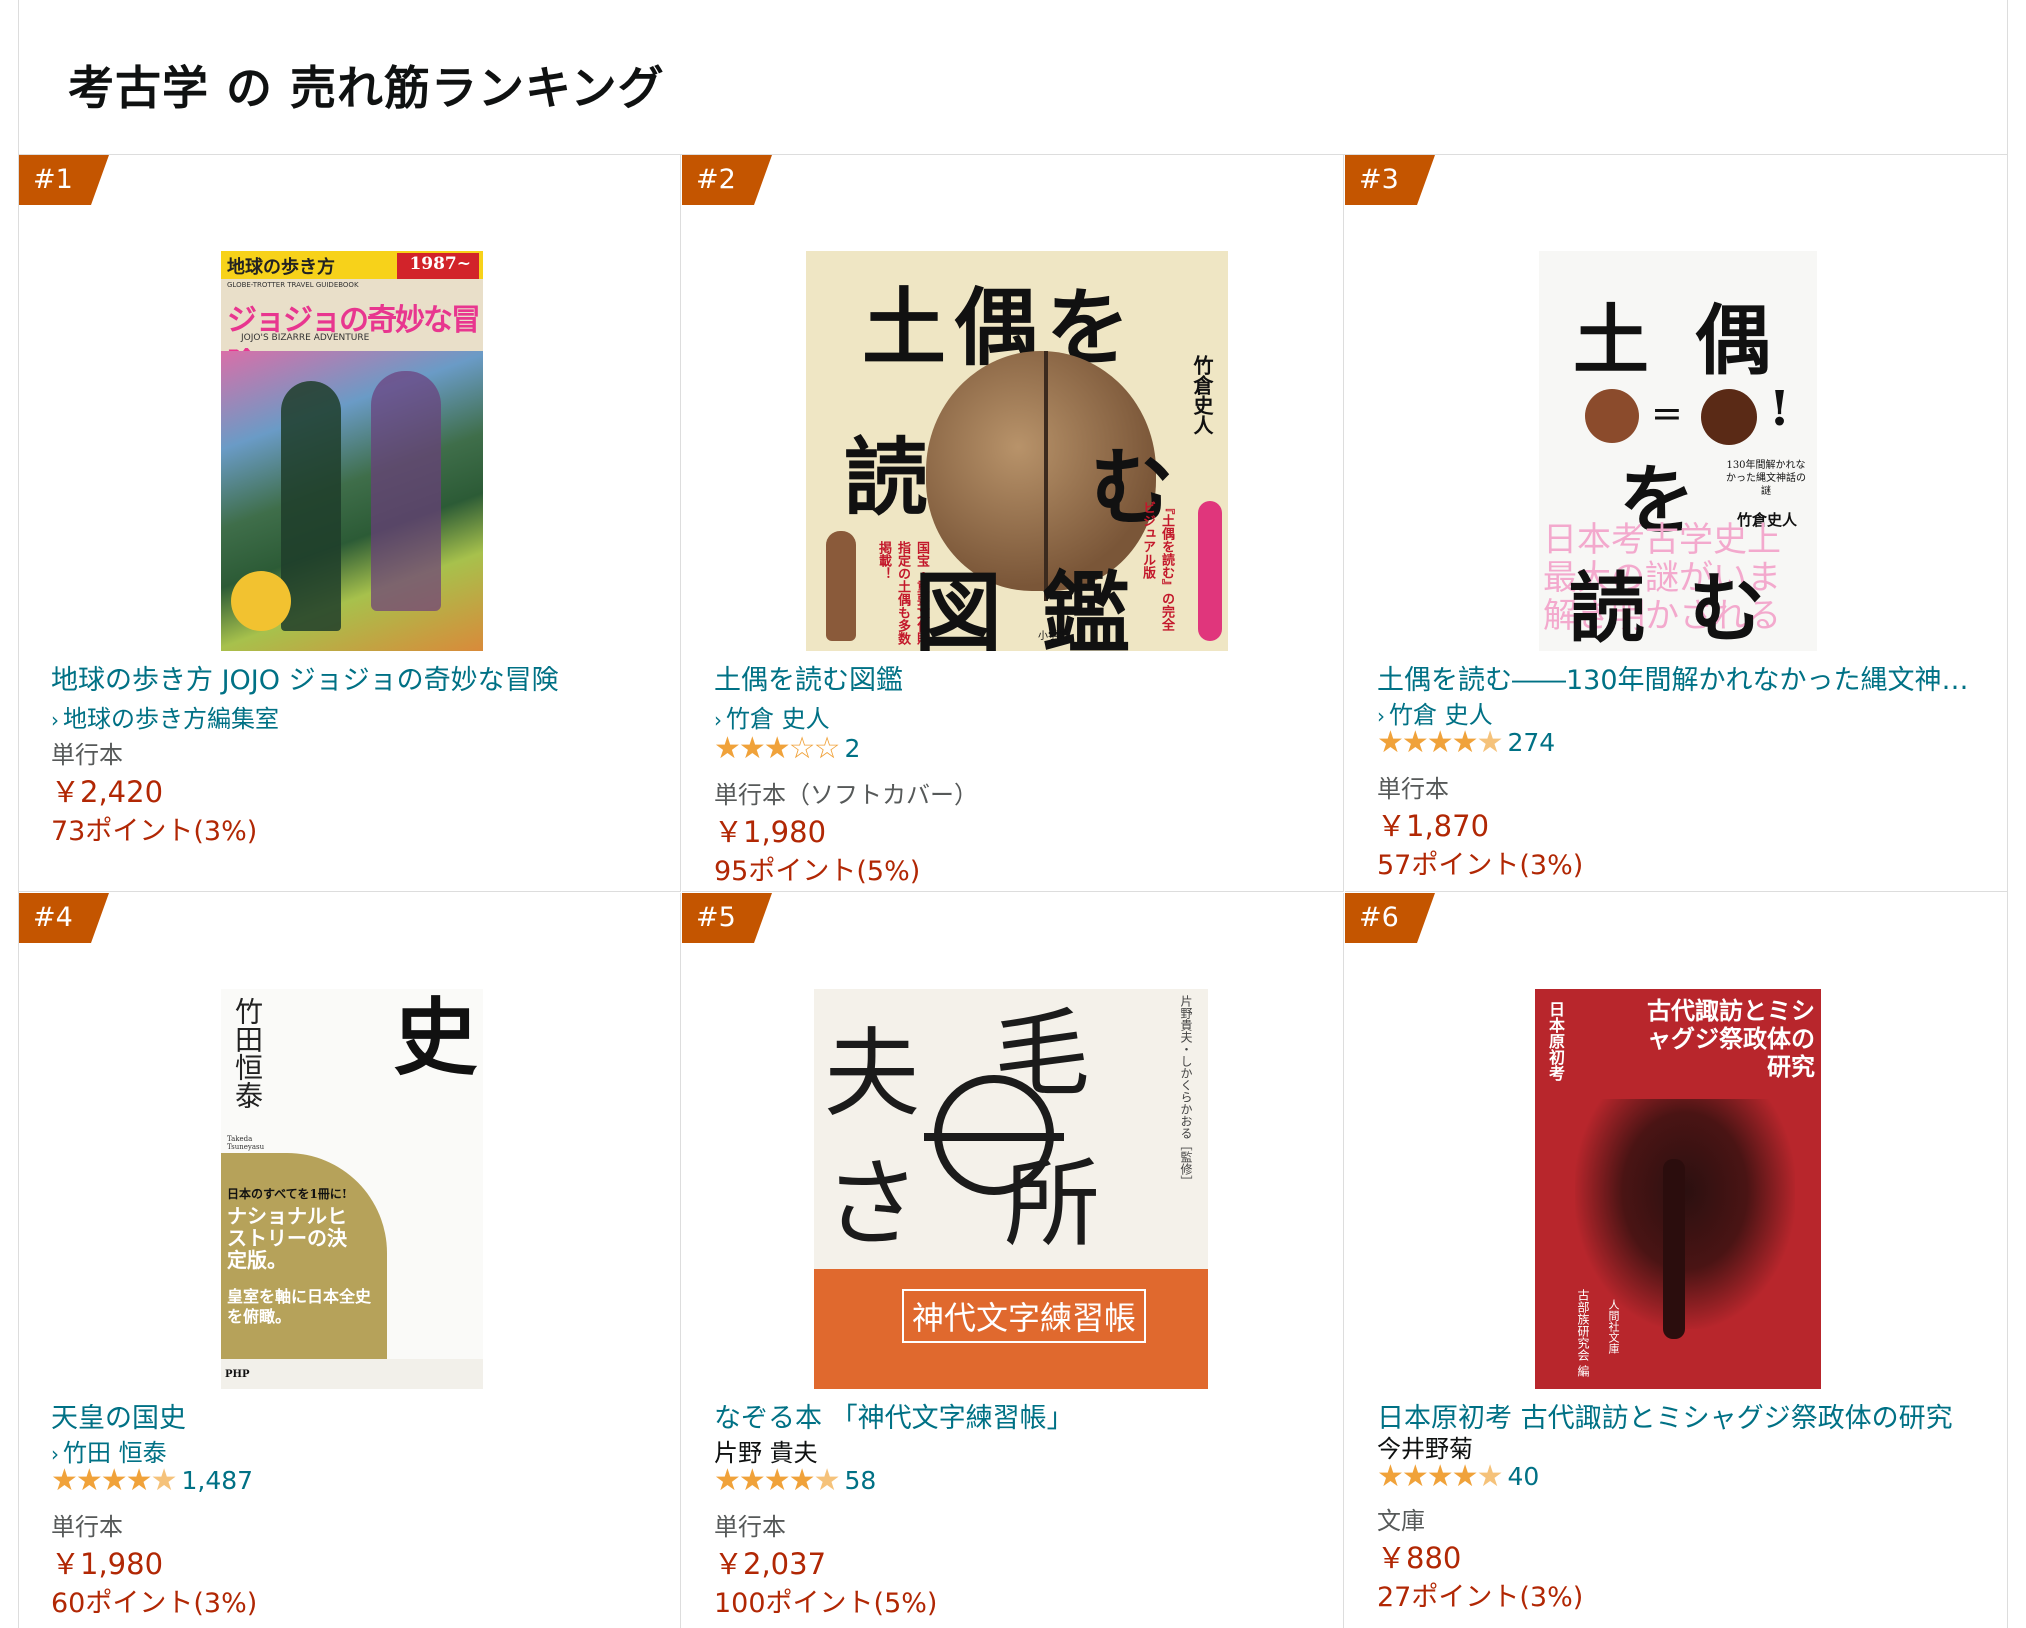 This screenshot has width=2026, height=1628. What do you see at coordinates (1607, 607) in the screenshot?
I see `cover-title-4: 読` at bounding box center [1607, 607].